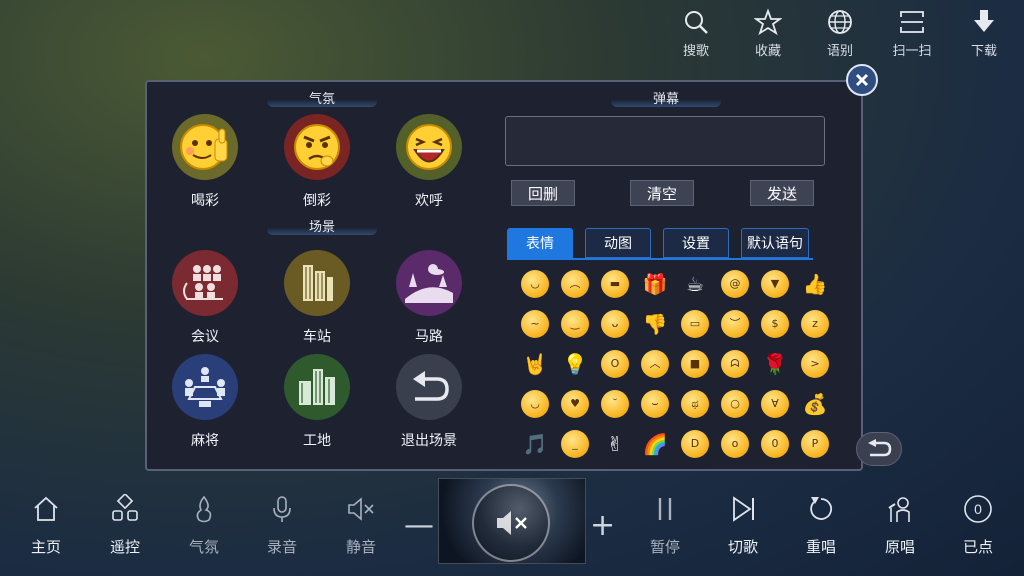  I want to click on emoticon-happy: ◡, so click(535, 404).